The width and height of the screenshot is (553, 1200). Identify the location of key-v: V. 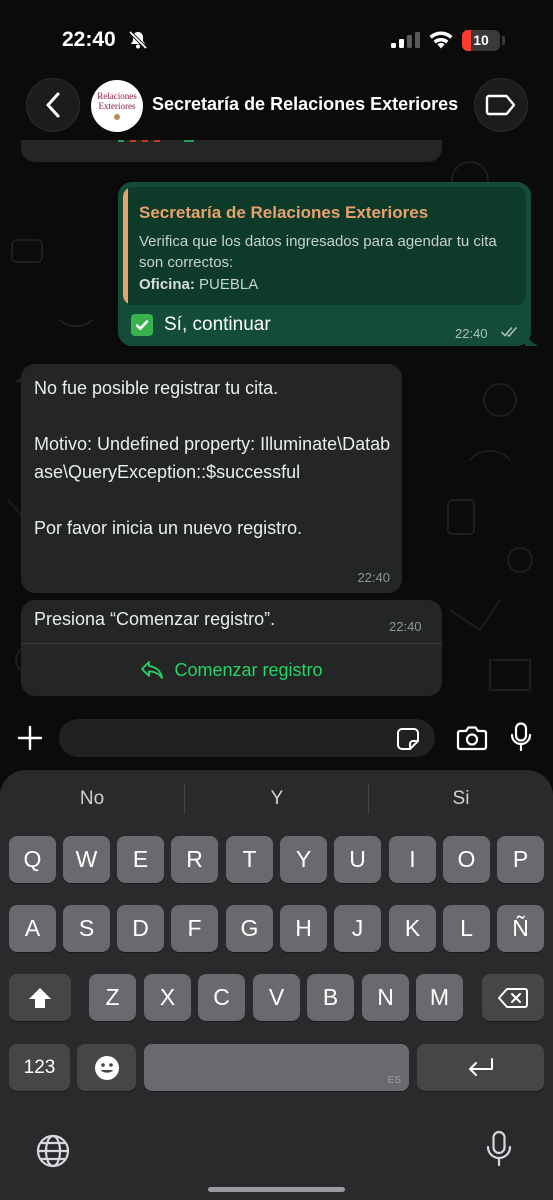
(276, 997).